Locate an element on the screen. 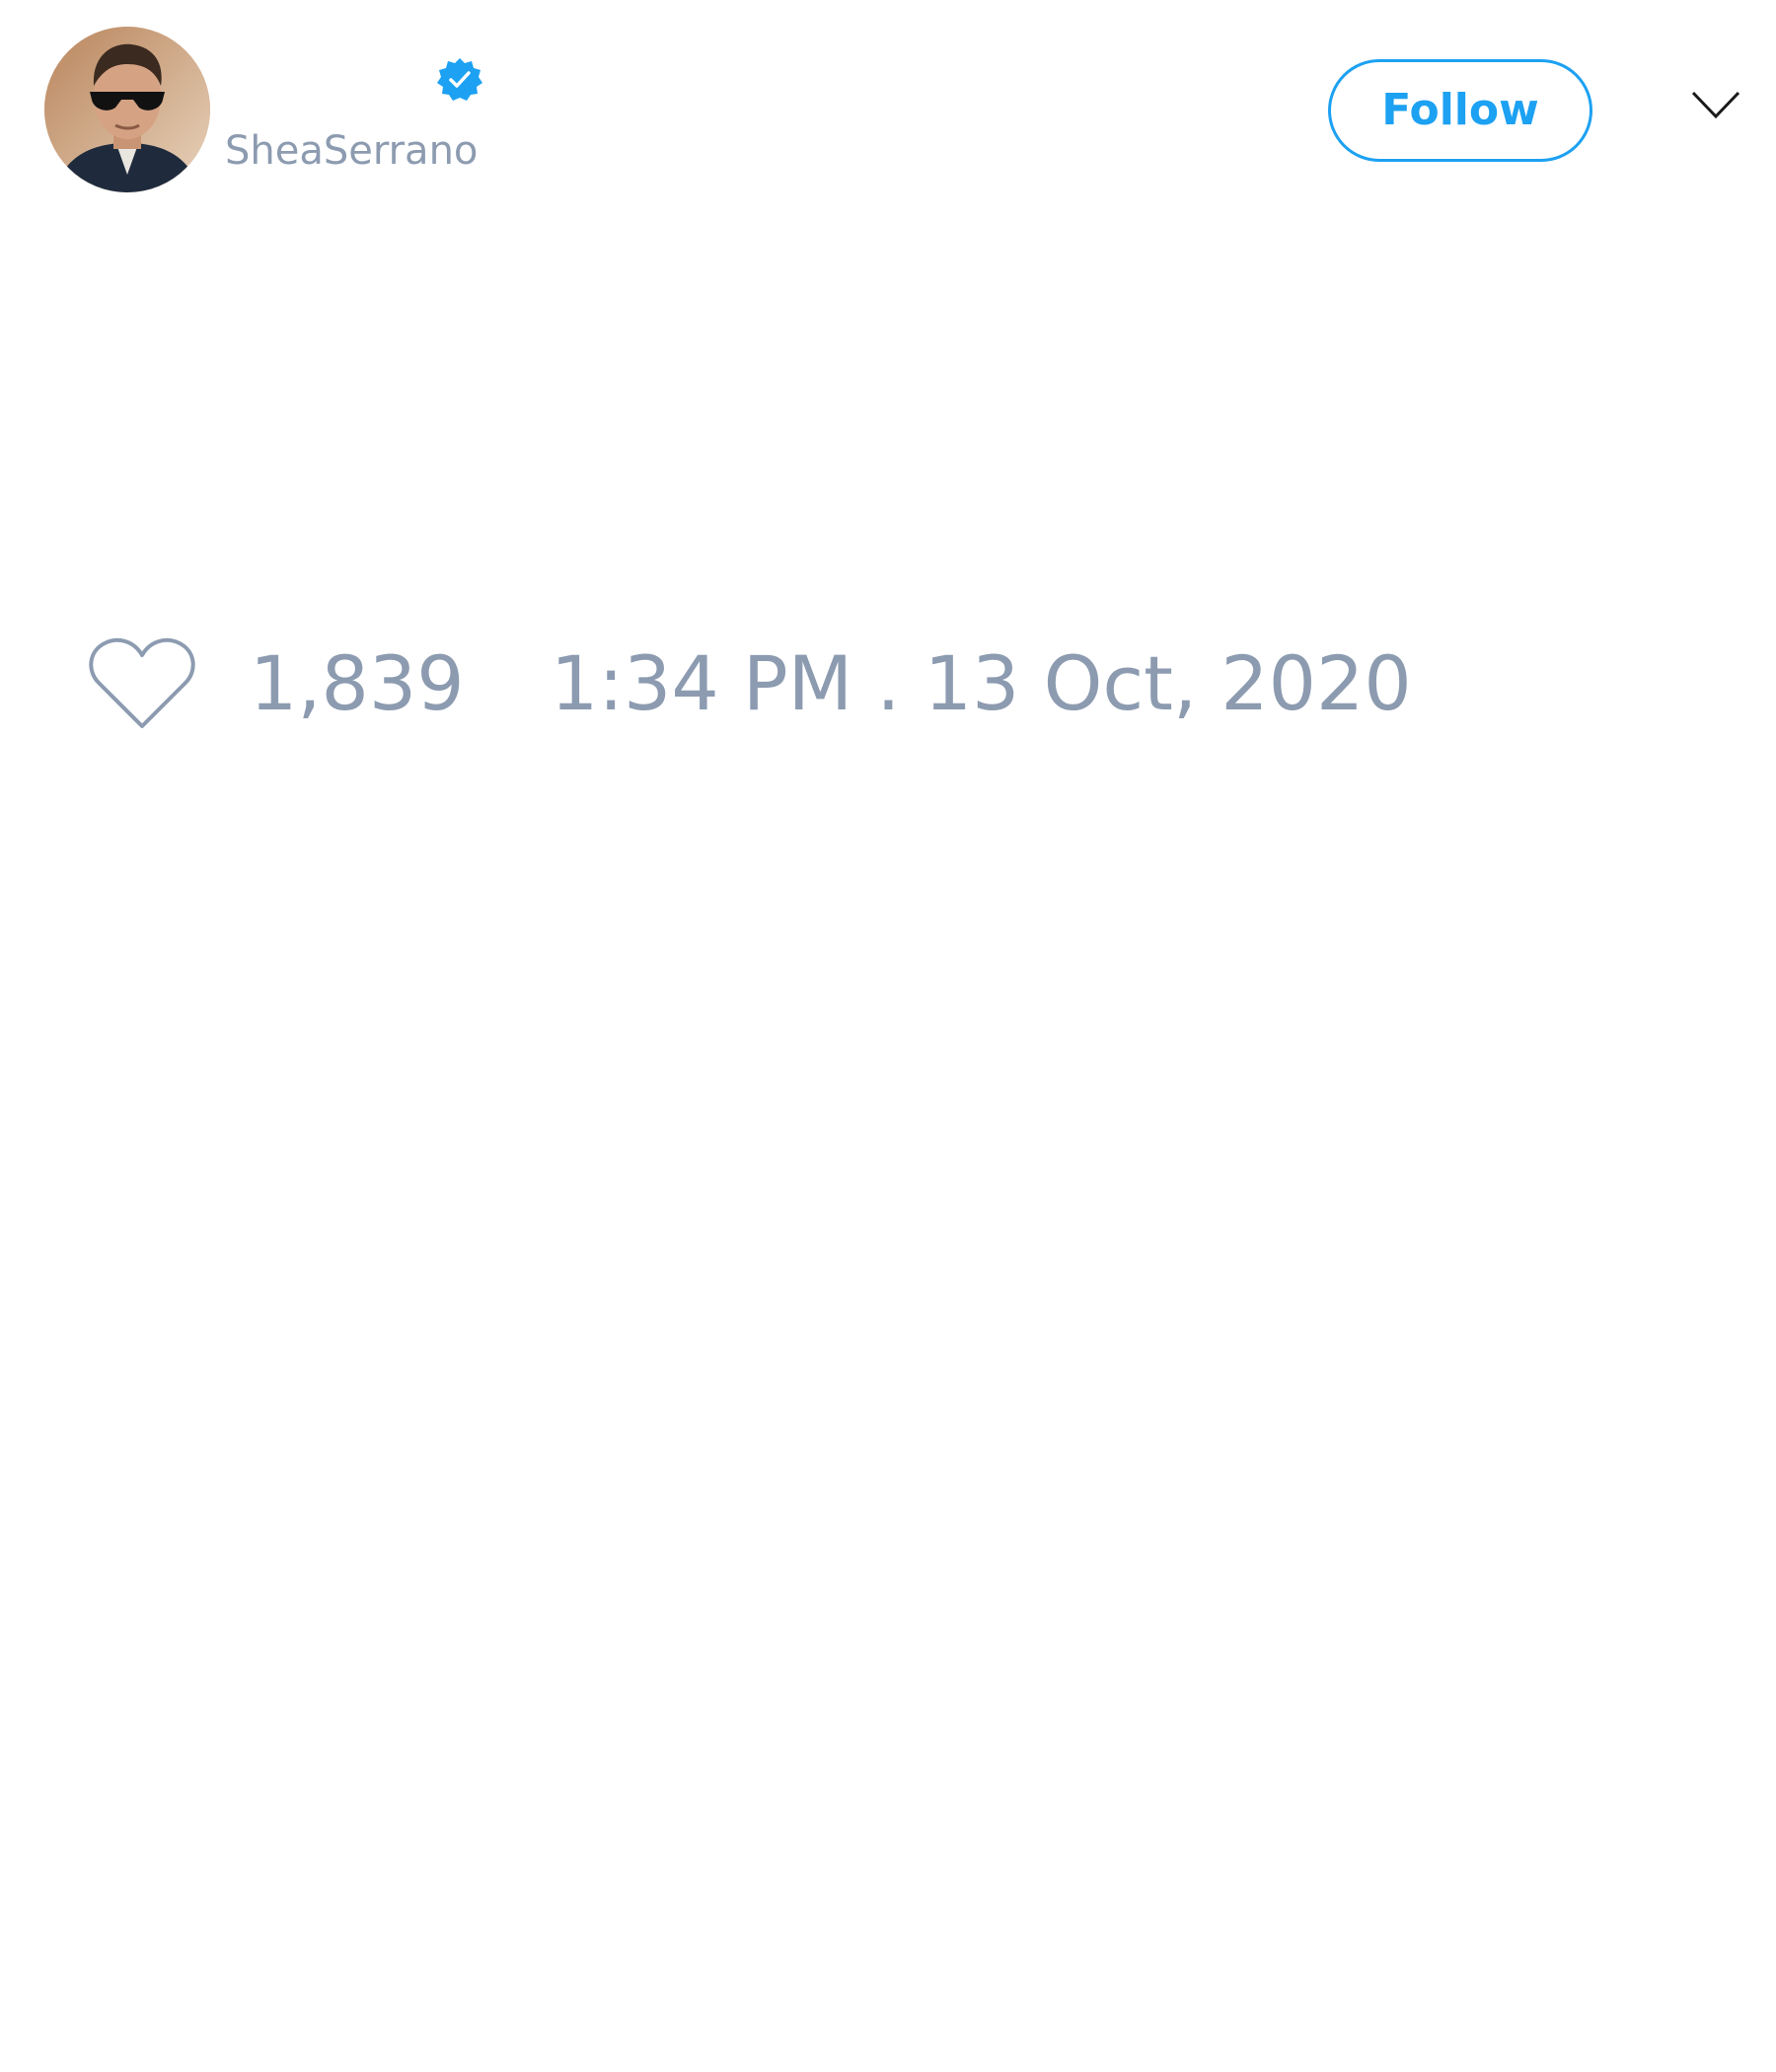 The width and height of the screenshot is (1776, 2072). verified-badge-icon is located at coordinates (460, 80).